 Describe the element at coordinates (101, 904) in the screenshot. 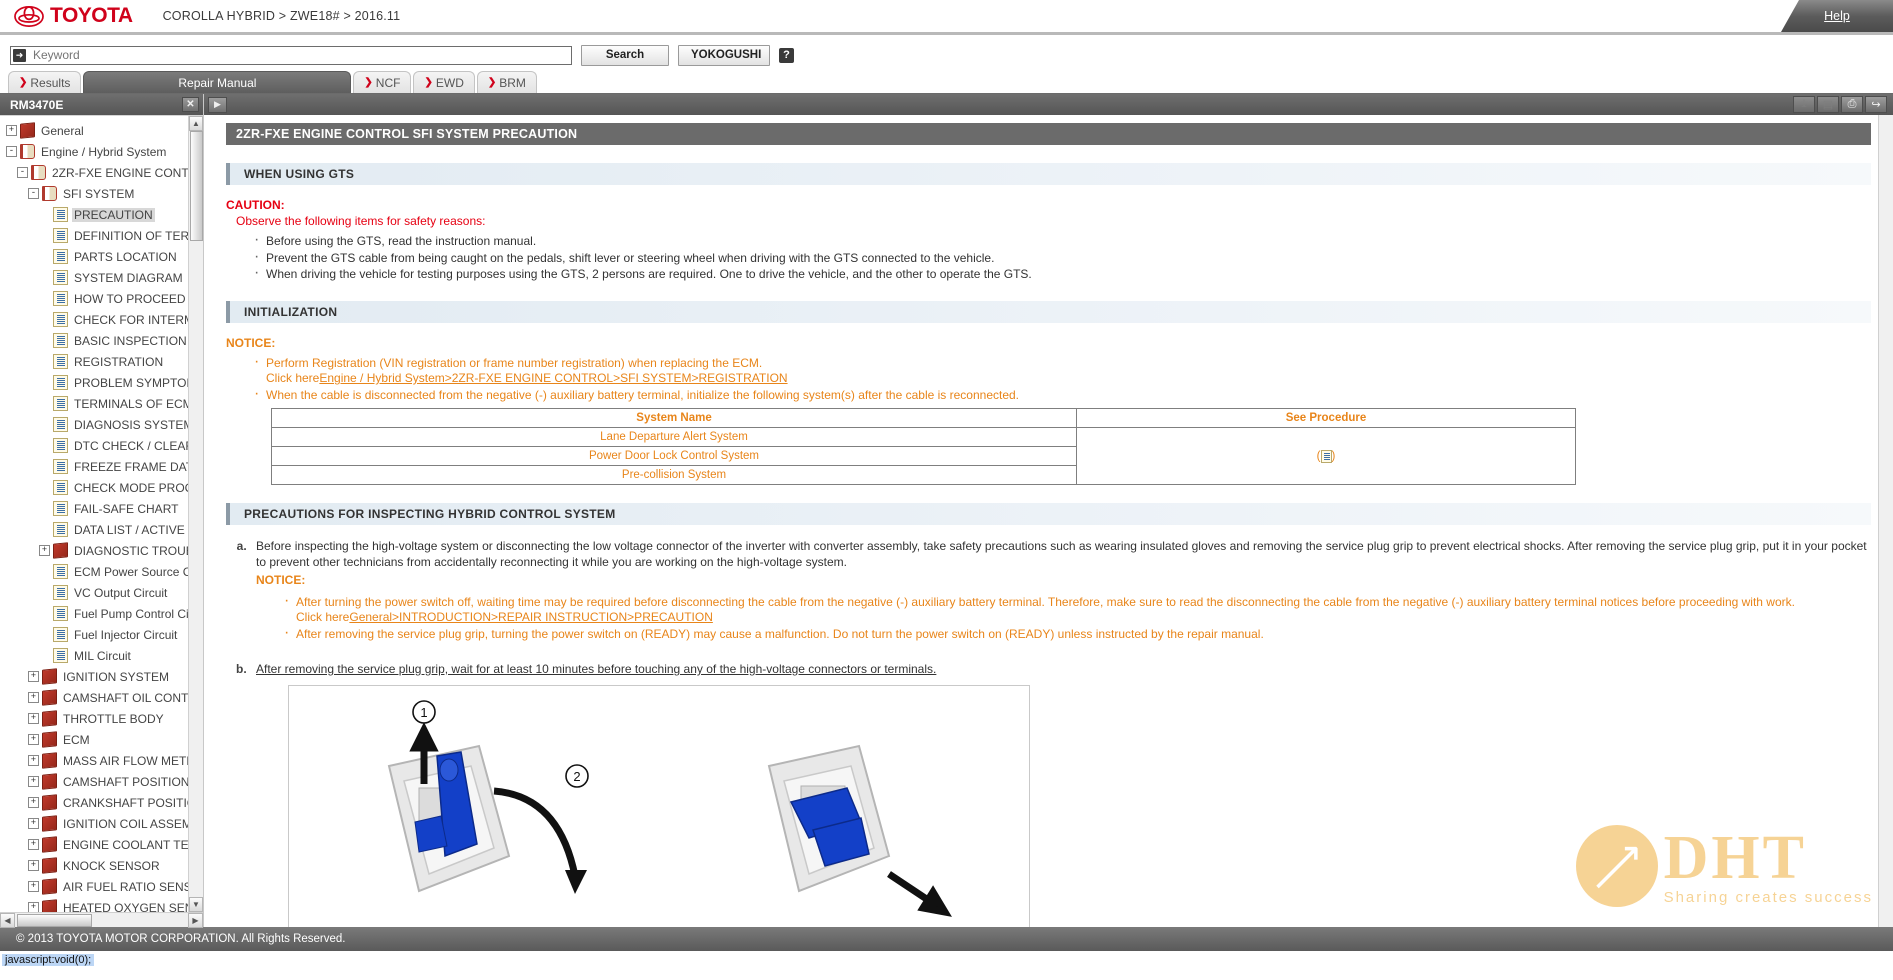

I see `tree-item-heated-oxygen-sensor: + HEATED OXYGEN SENSOR` at that location.